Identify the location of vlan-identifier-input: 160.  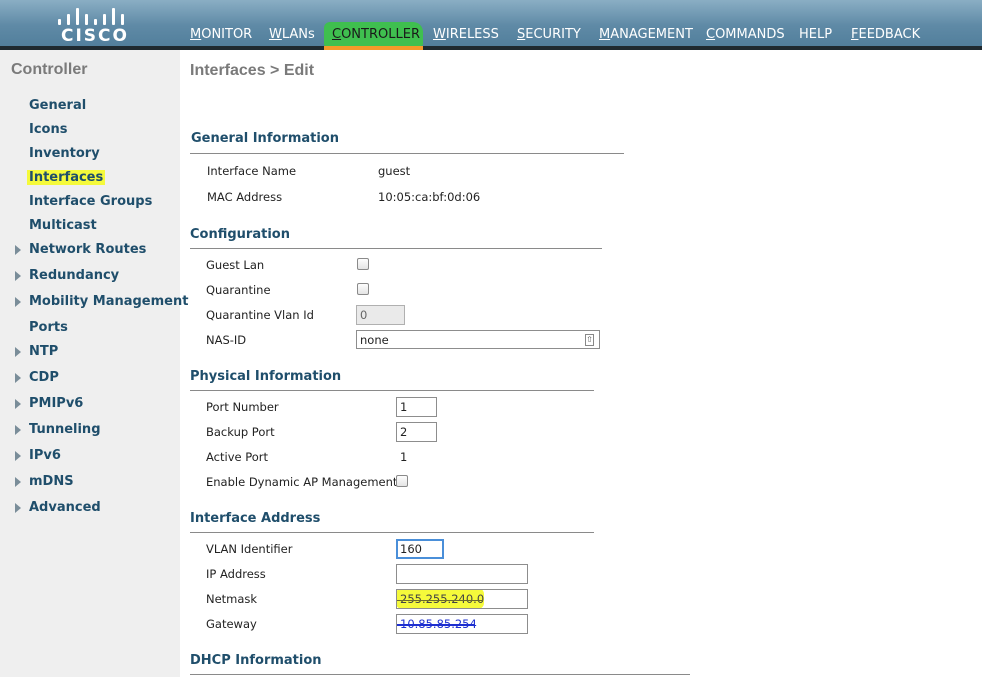
(420, 549).